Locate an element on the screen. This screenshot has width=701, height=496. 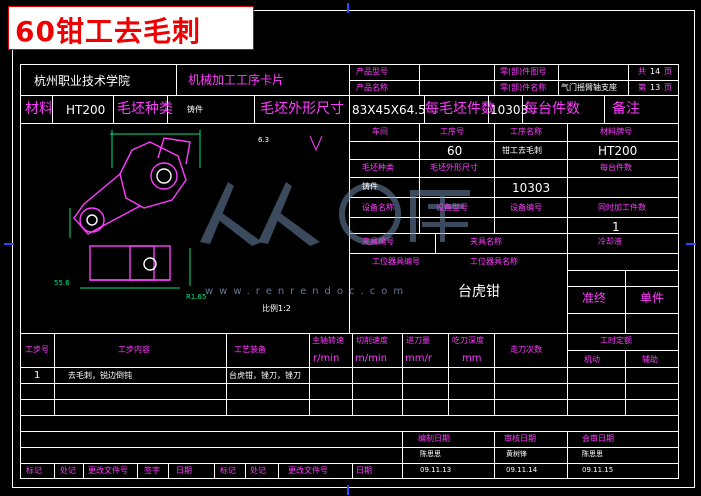
compile-date: 09.11.13 is located at coordinates (436, 470).